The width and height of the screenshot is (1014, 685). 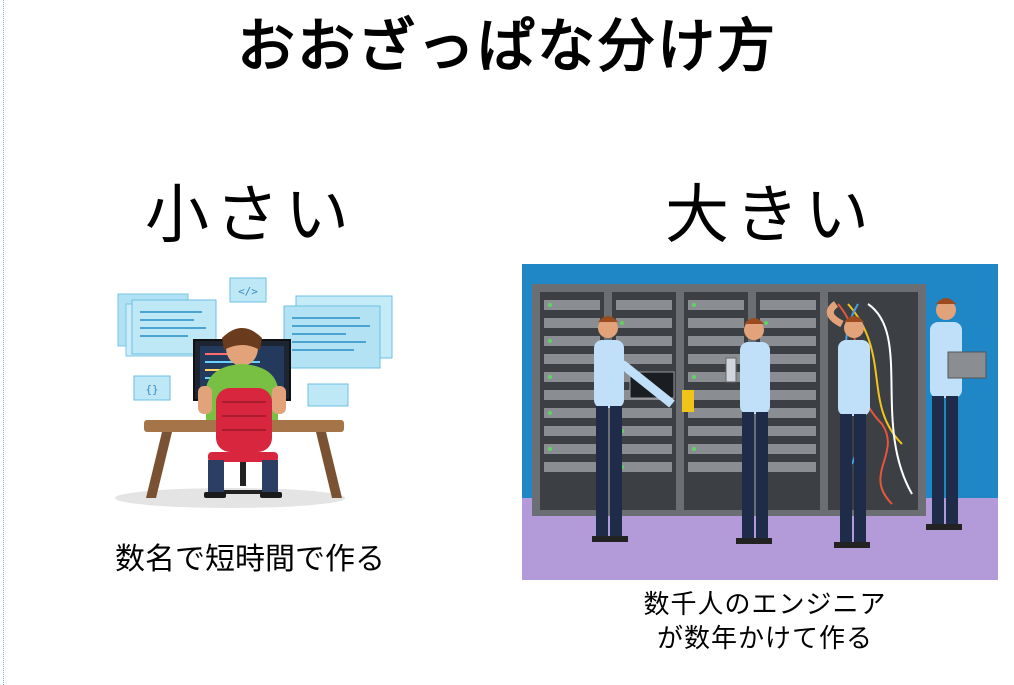 I want to click on code-tag-text: </>, so click(x=248, y=291).